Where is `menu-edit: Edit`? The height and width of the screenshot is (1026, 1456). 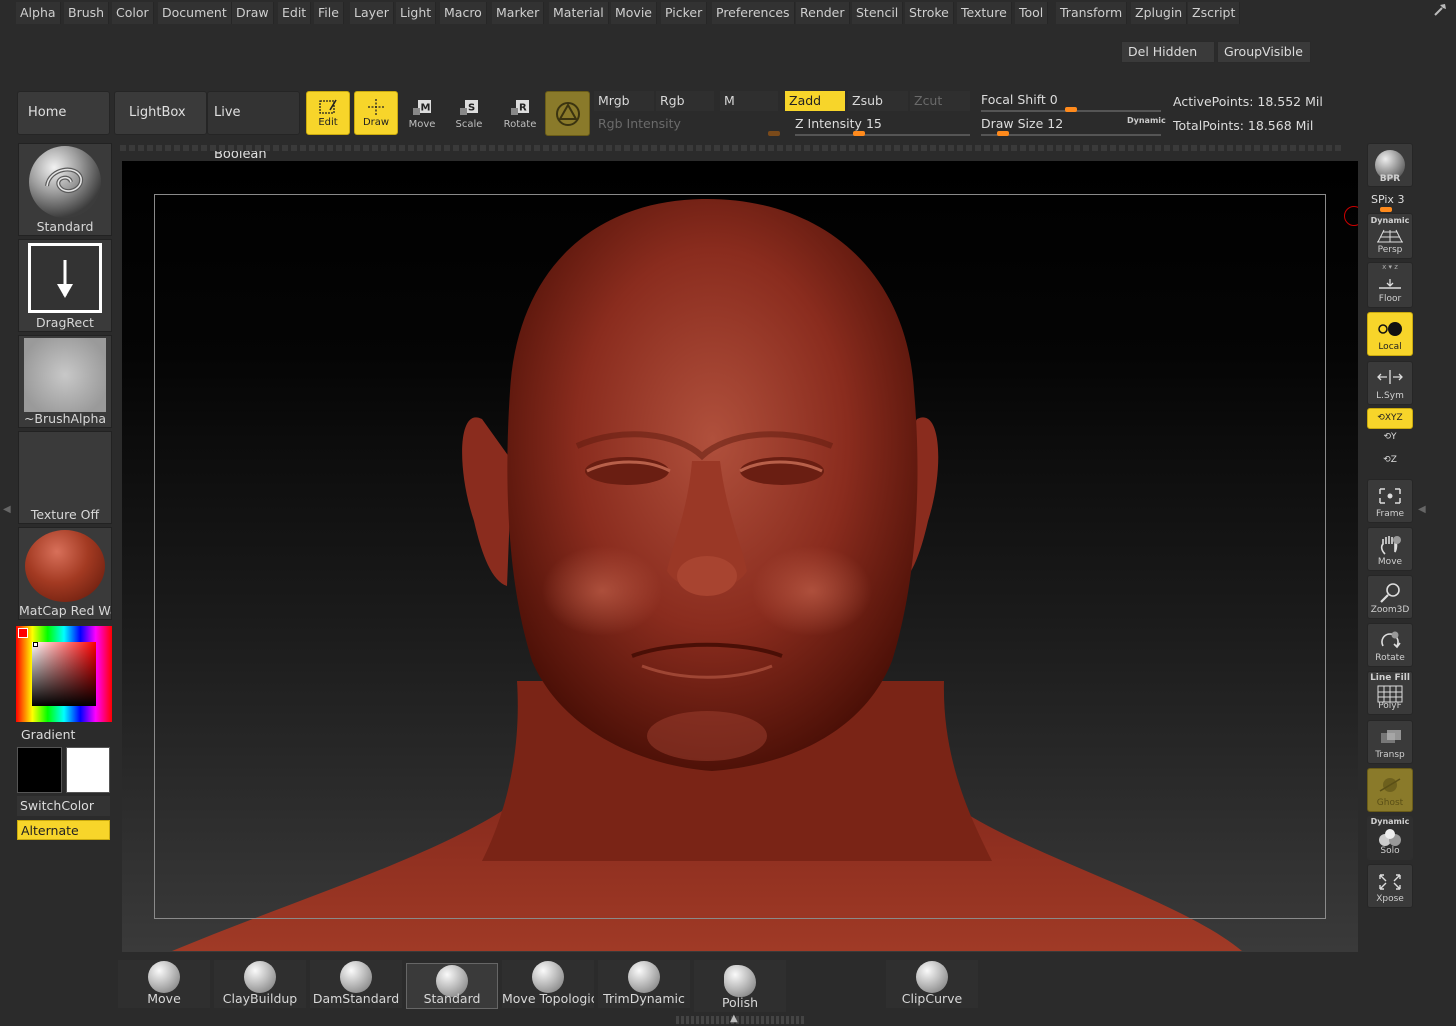
menu-edit: Edit is located at coordinates (295, 13).